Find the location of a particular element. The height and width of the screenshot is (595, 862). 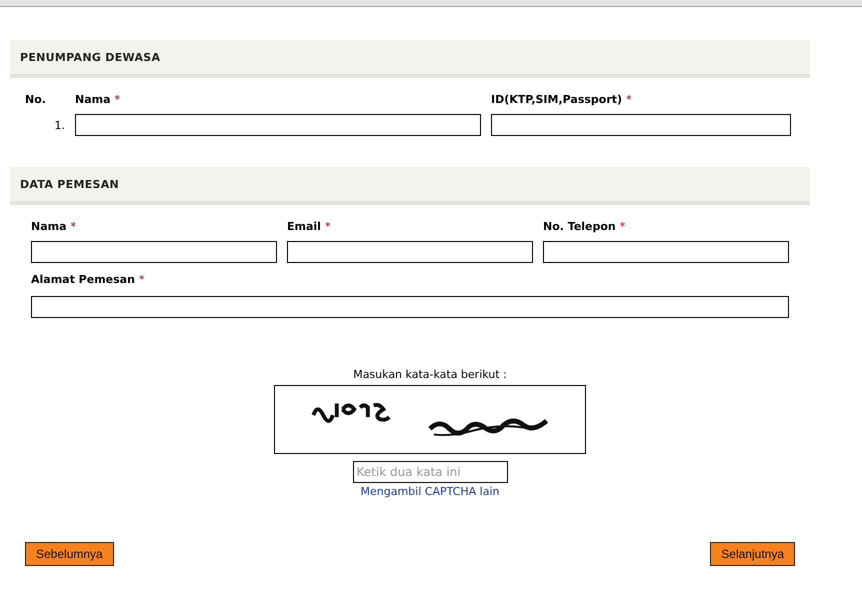

name-input is located at coordinates (278, 125).